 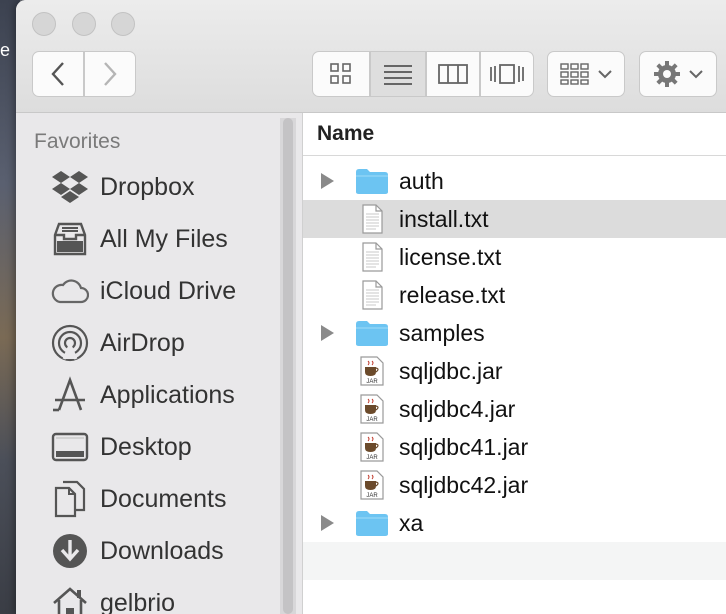 What do you see at coordinates (70, 597) in the screenshot?
I see `home-icon` at bounding box center [70, 597].